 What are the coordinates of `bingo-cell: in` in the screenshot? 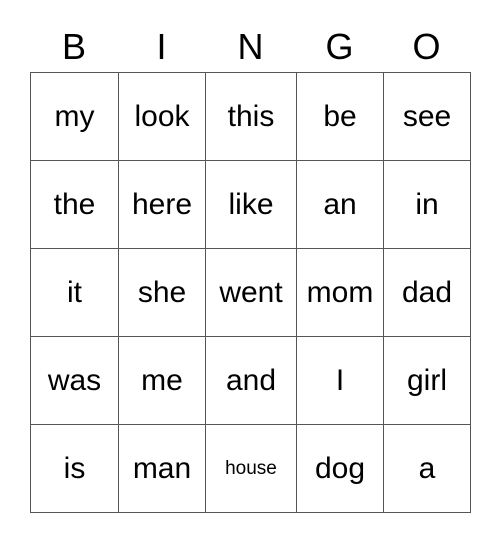 It's located at (427, 205).